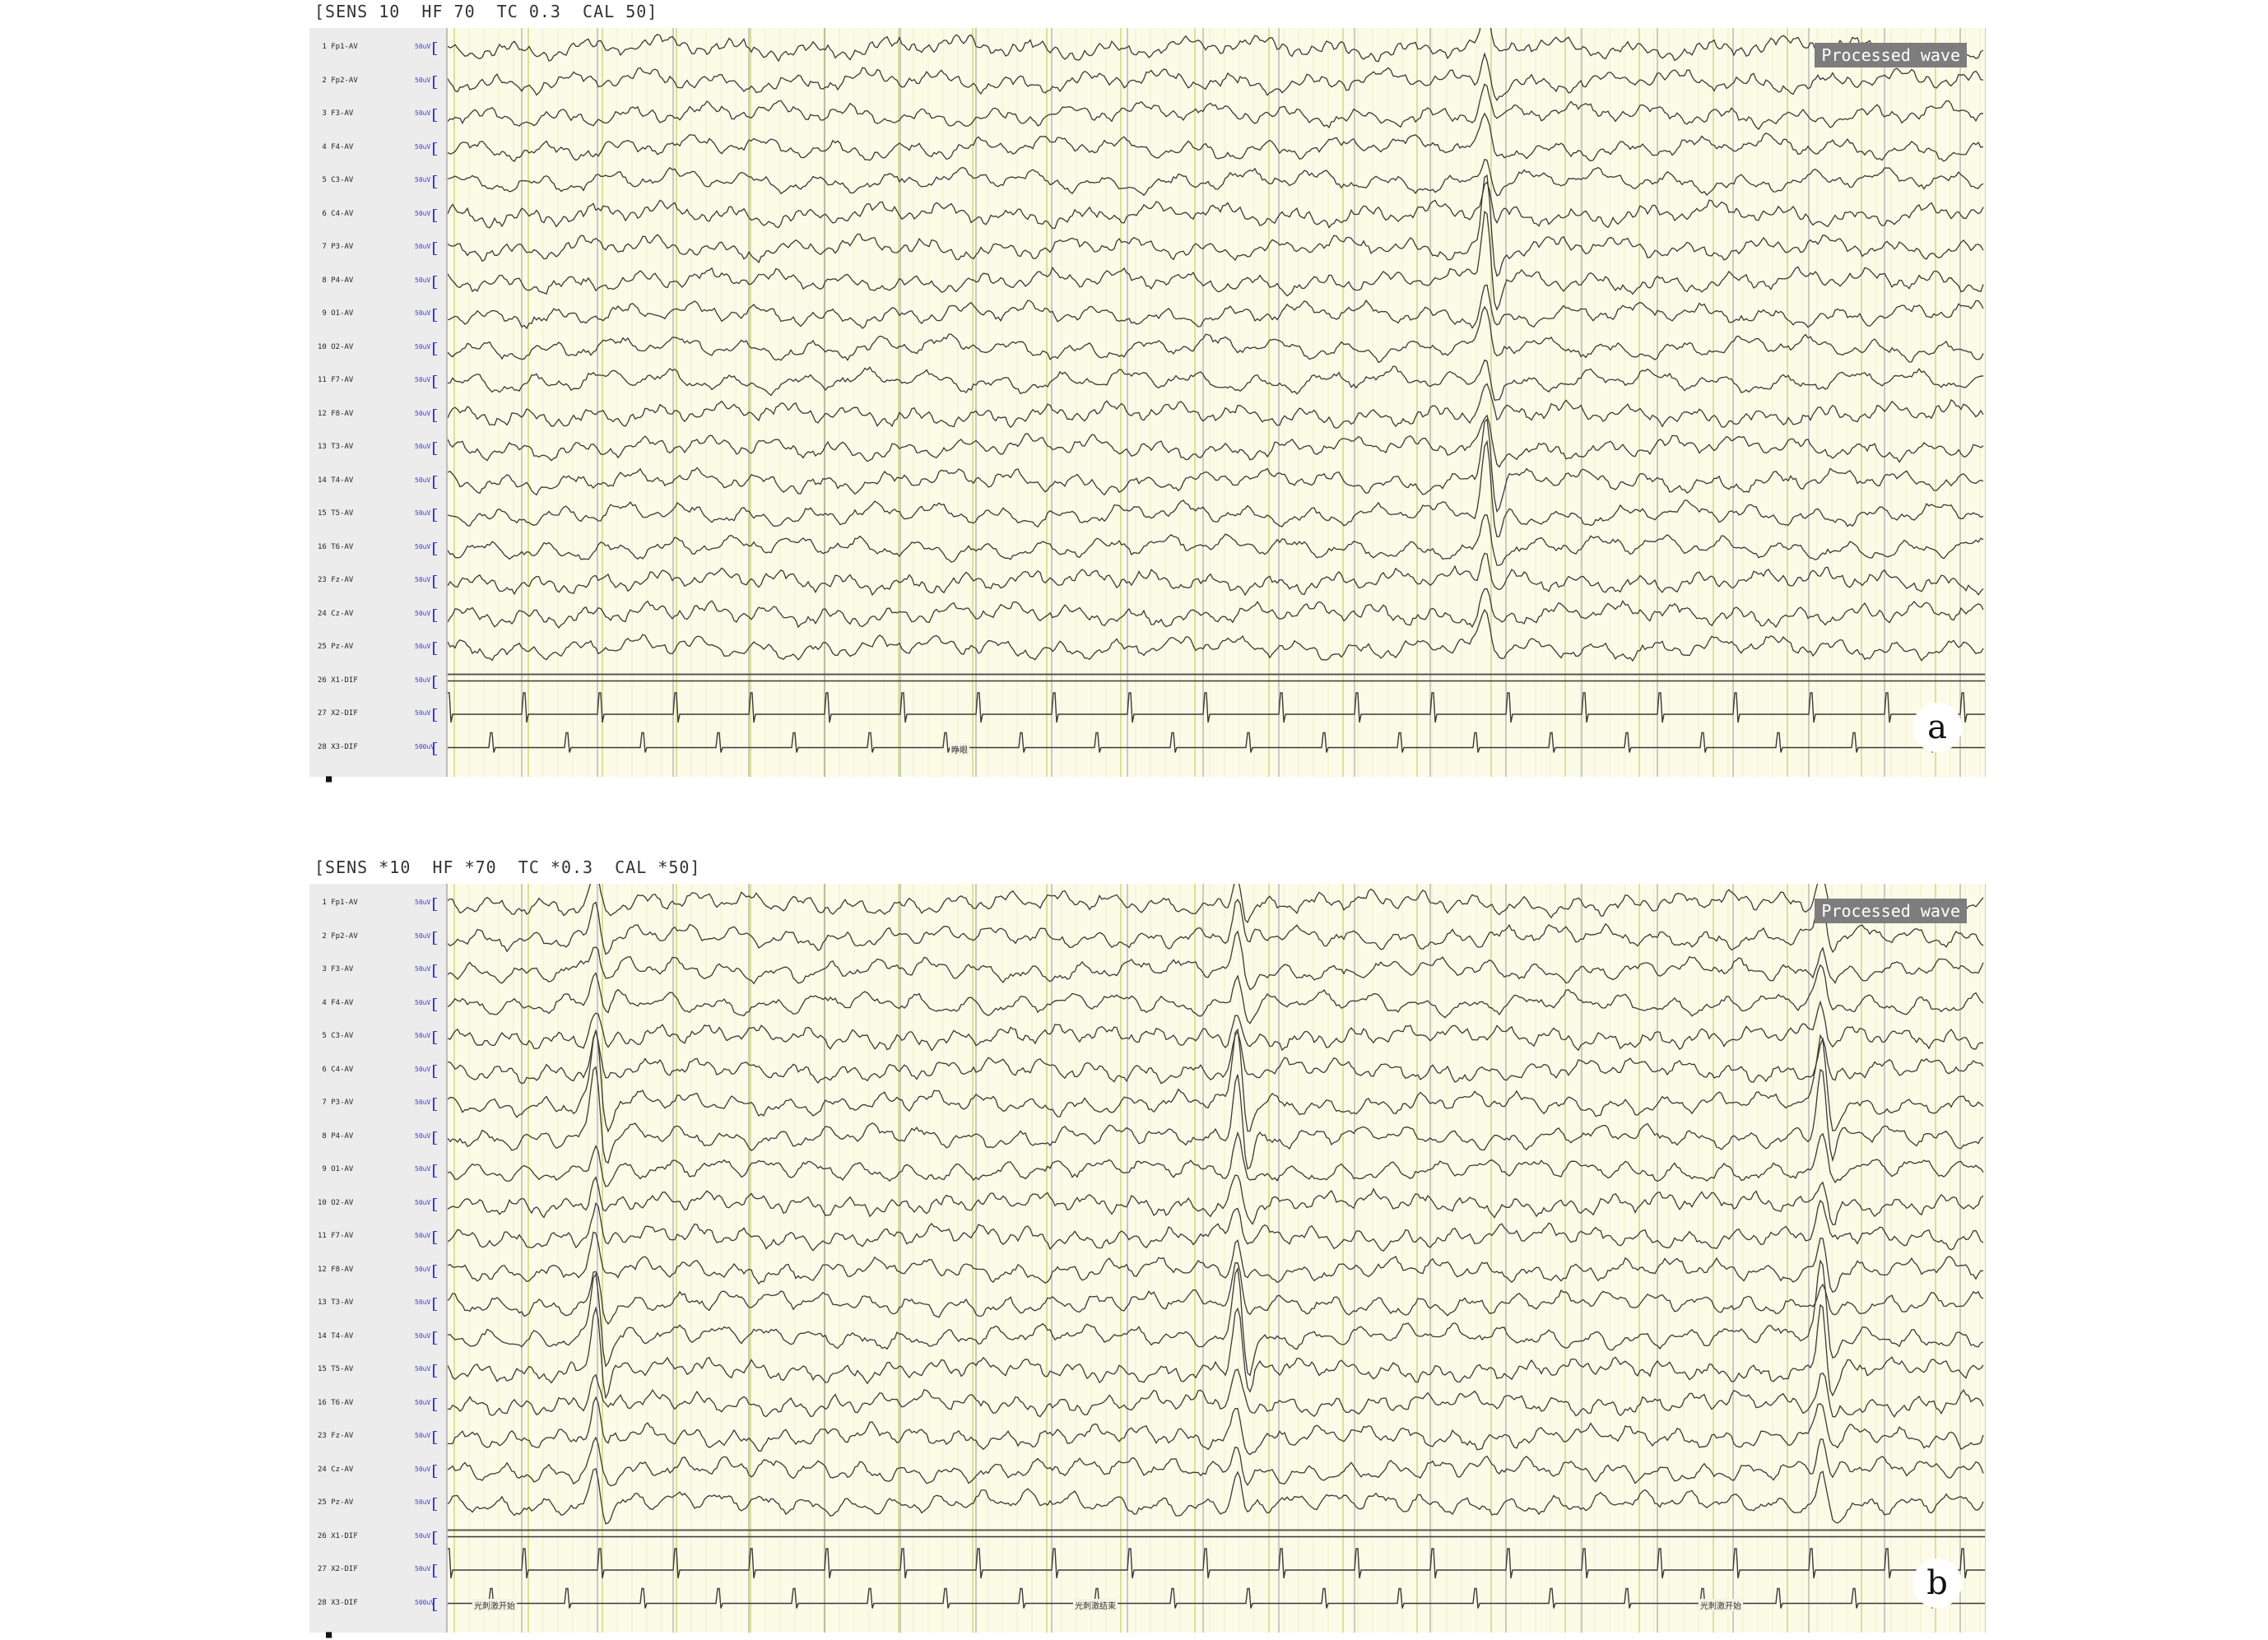  What do you see at coordinates (338, 681) in the screenshot?
I see `channel-label: 26 X1-DIF` at bounding box center [338, 681].